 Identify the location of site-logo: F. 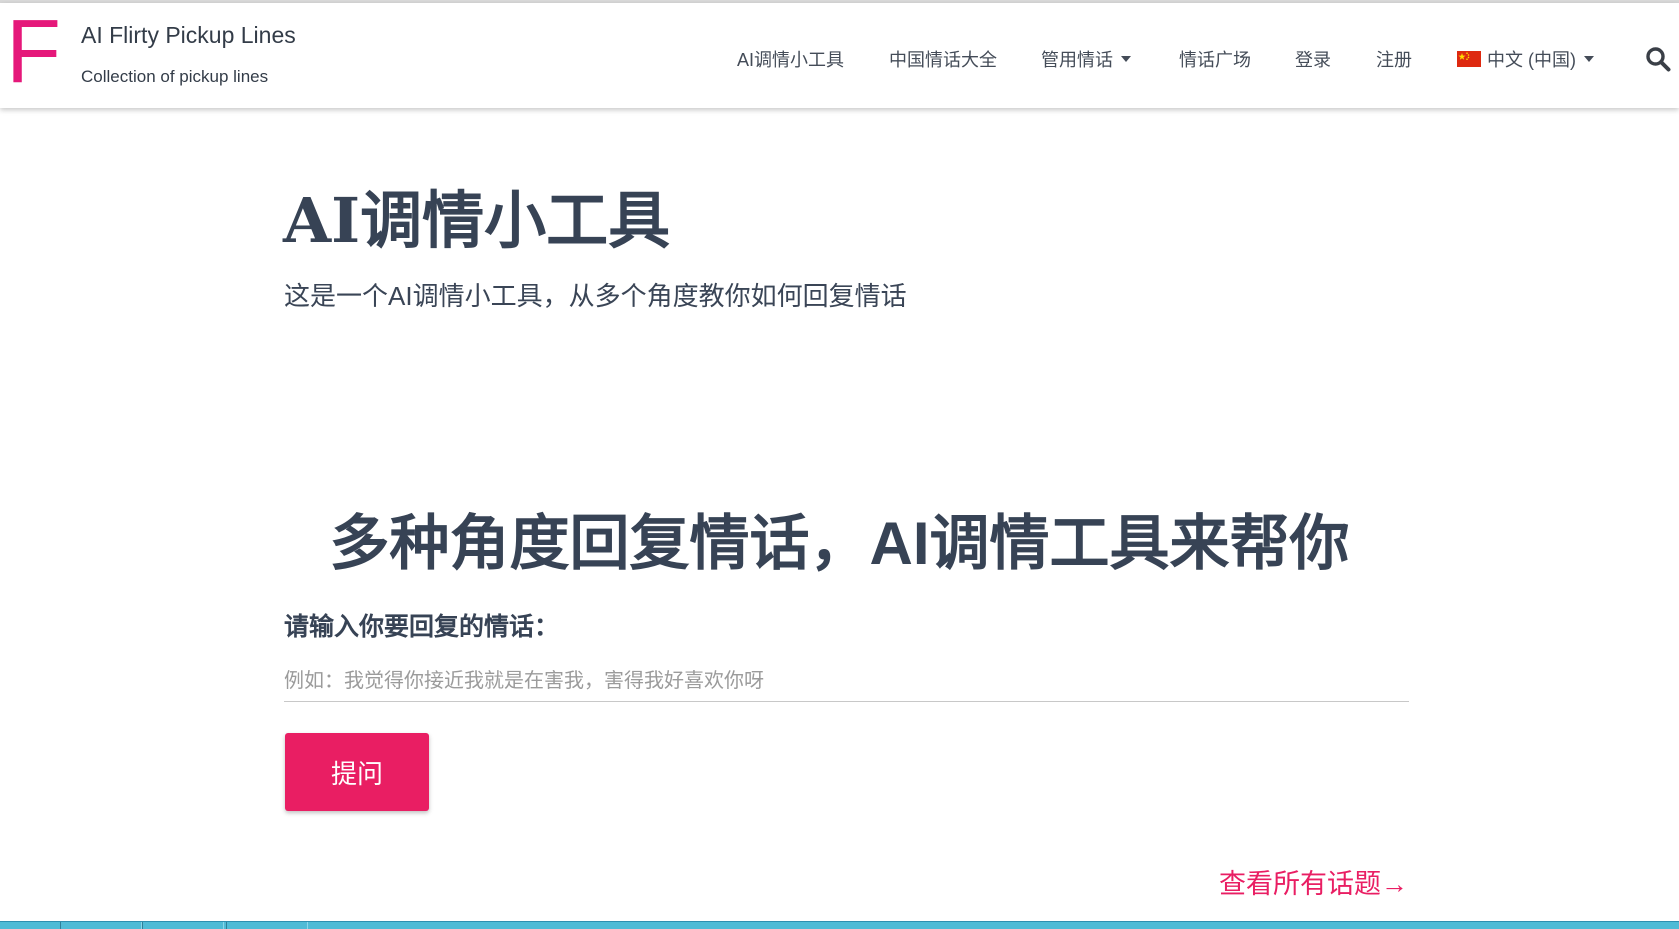
(33, 52).